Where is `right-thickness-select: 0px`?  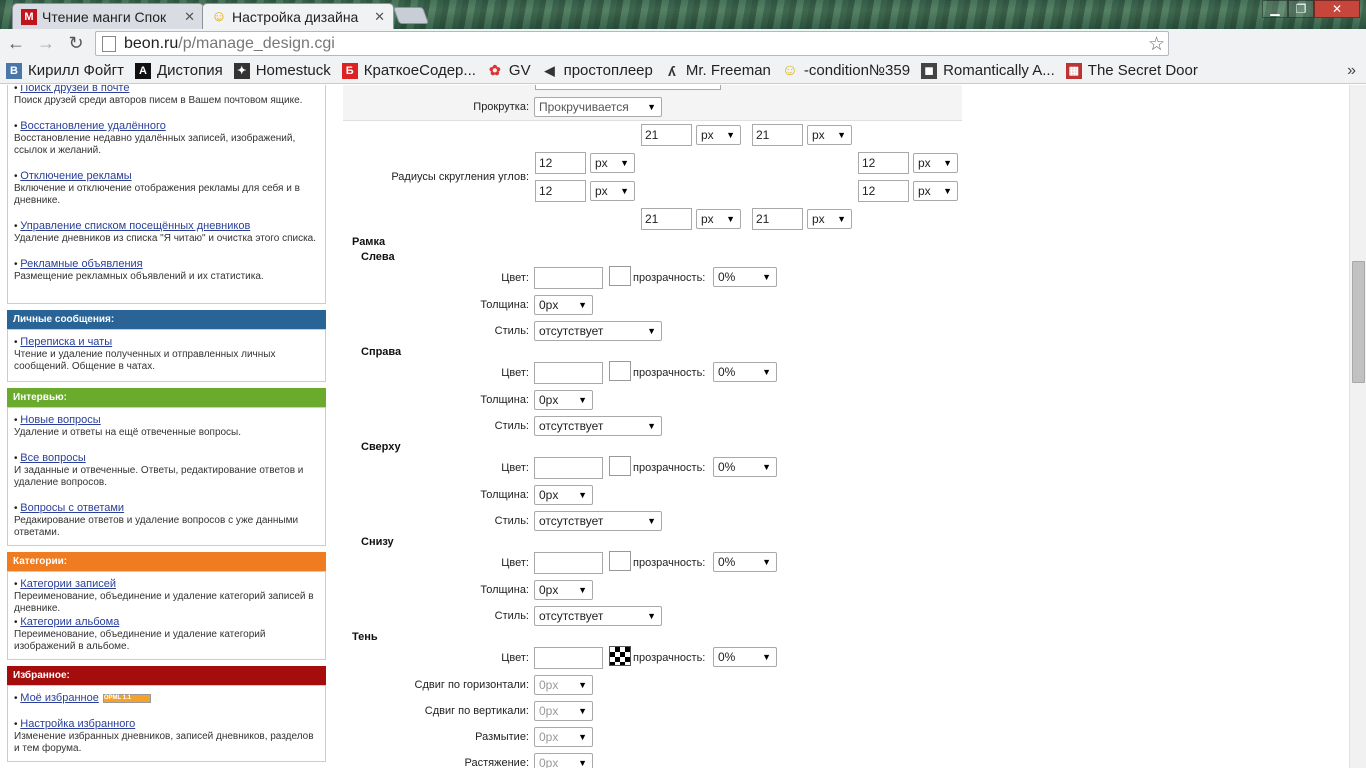 right-thickness-select: 0px is located at coordinates (563, 400).